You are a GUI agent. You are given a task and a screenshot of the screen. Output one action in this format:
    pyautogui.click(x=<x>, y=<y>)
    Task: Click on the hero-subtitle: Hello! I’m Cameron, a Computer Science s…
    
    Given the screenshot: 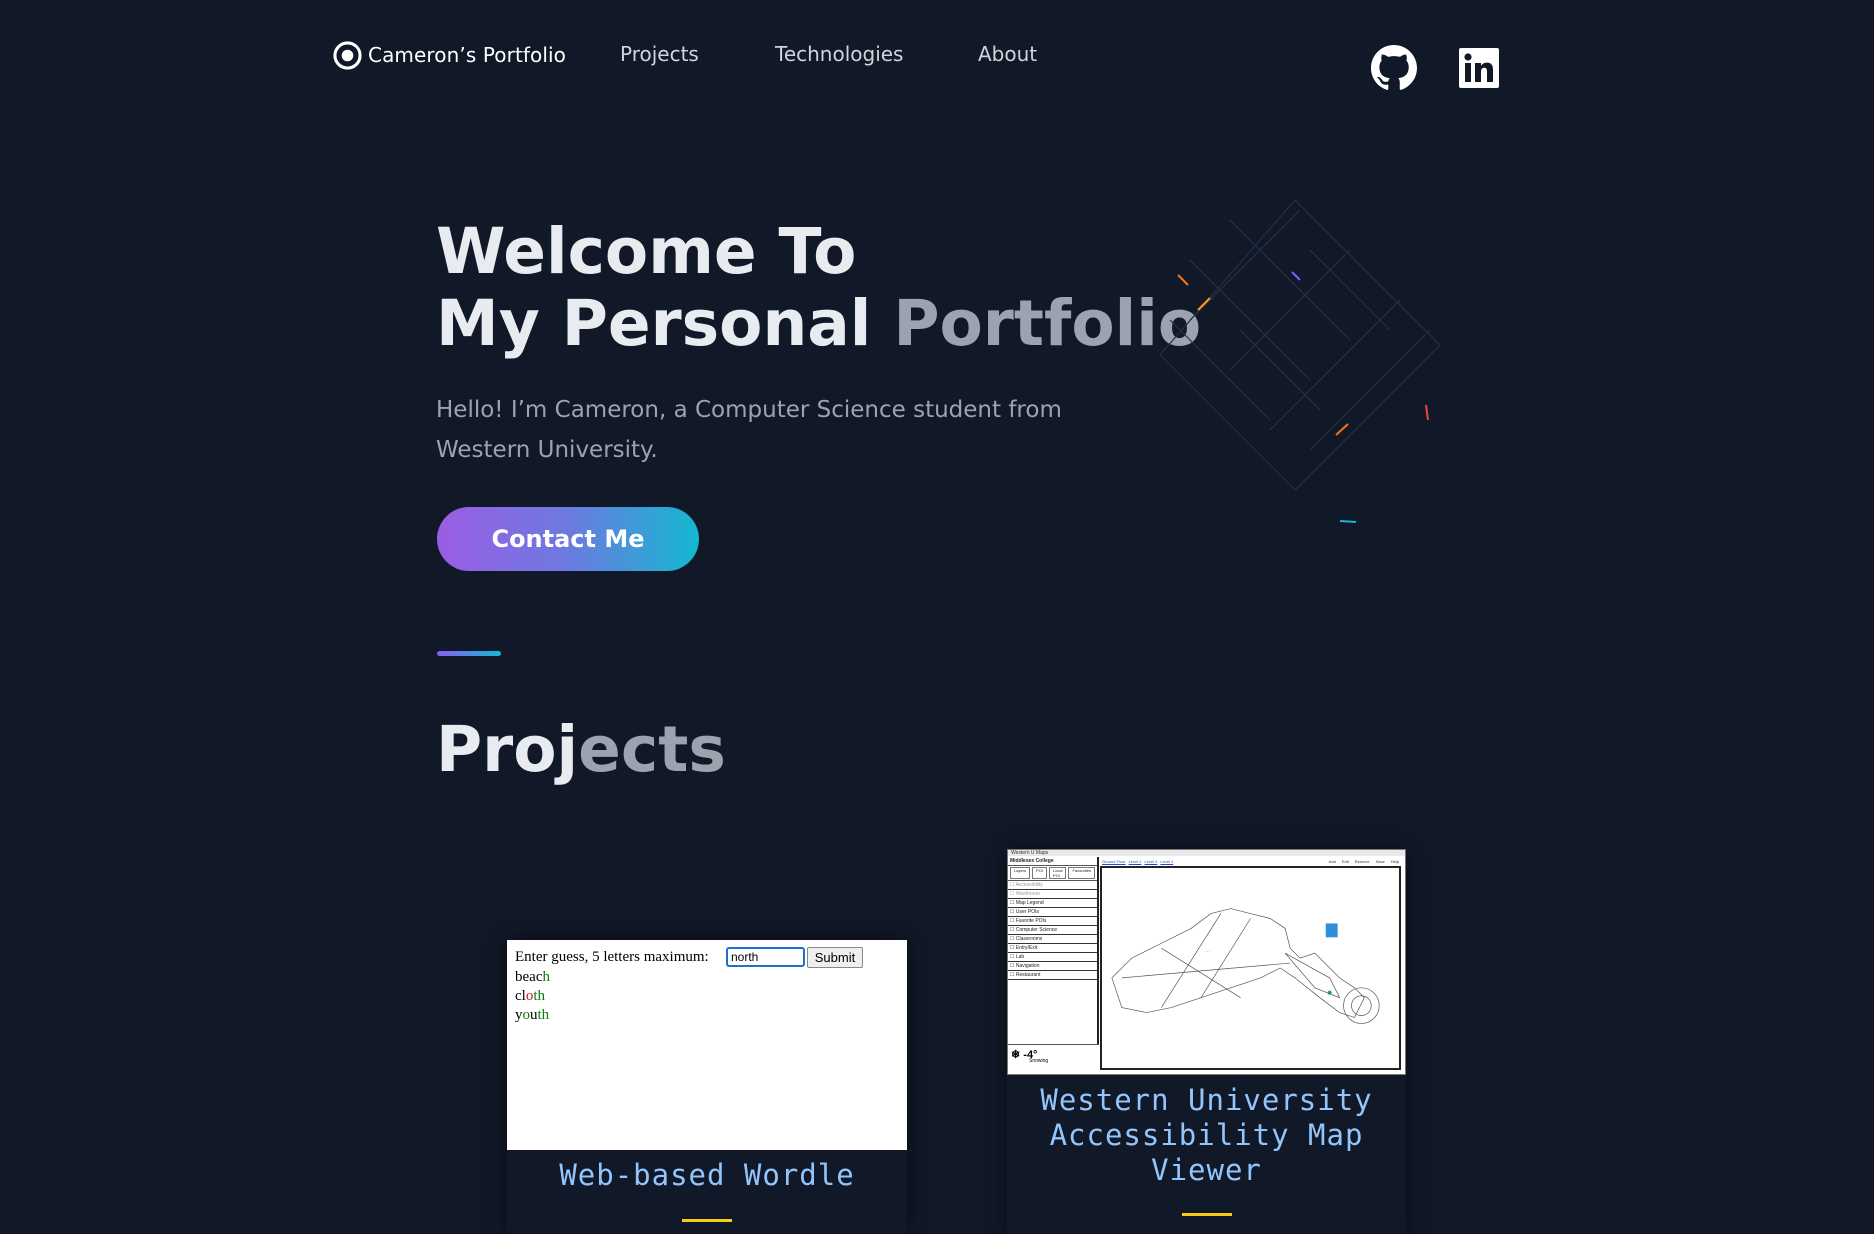 What is the action you would take?
    pyautogui.click(x=749, y=430)
    